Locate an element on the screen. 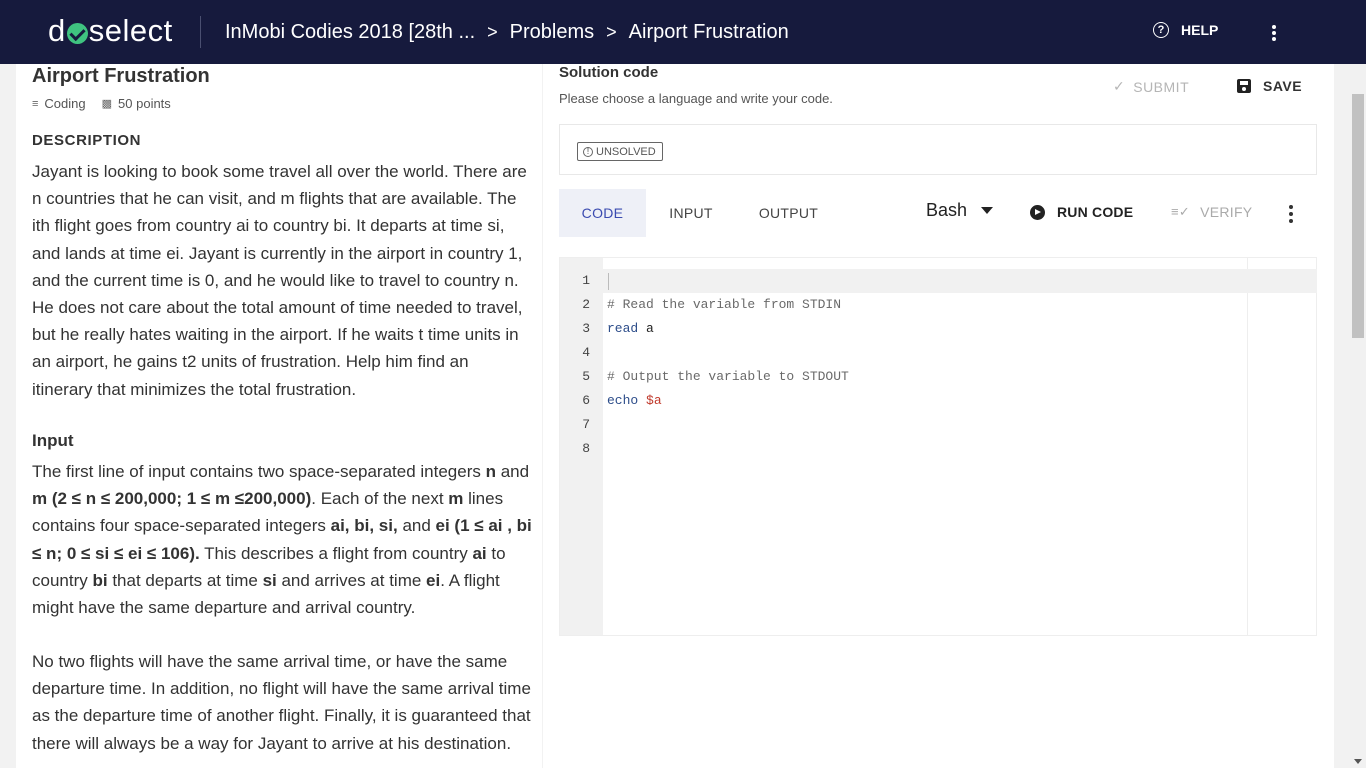  tab-input: INPUT is located at coordinates (691, 213).